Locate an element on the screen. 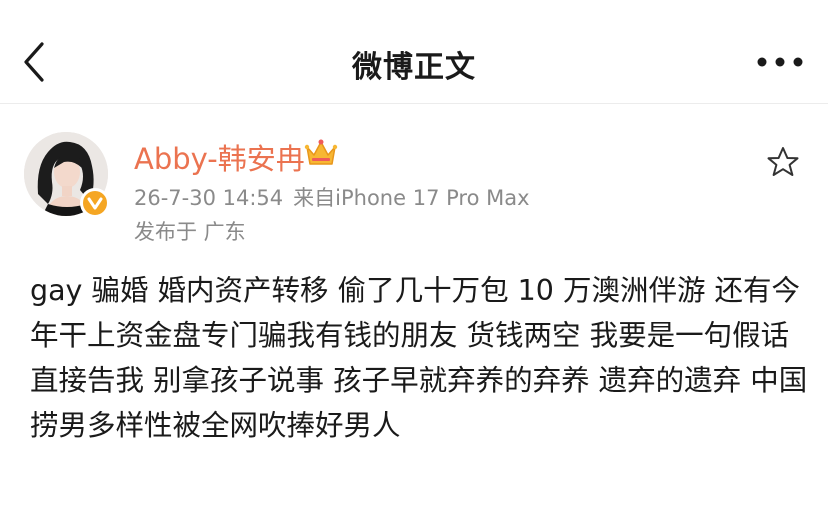 This screenshot has width=828, height=505. favorite-button is located at coordinates (783, 162).